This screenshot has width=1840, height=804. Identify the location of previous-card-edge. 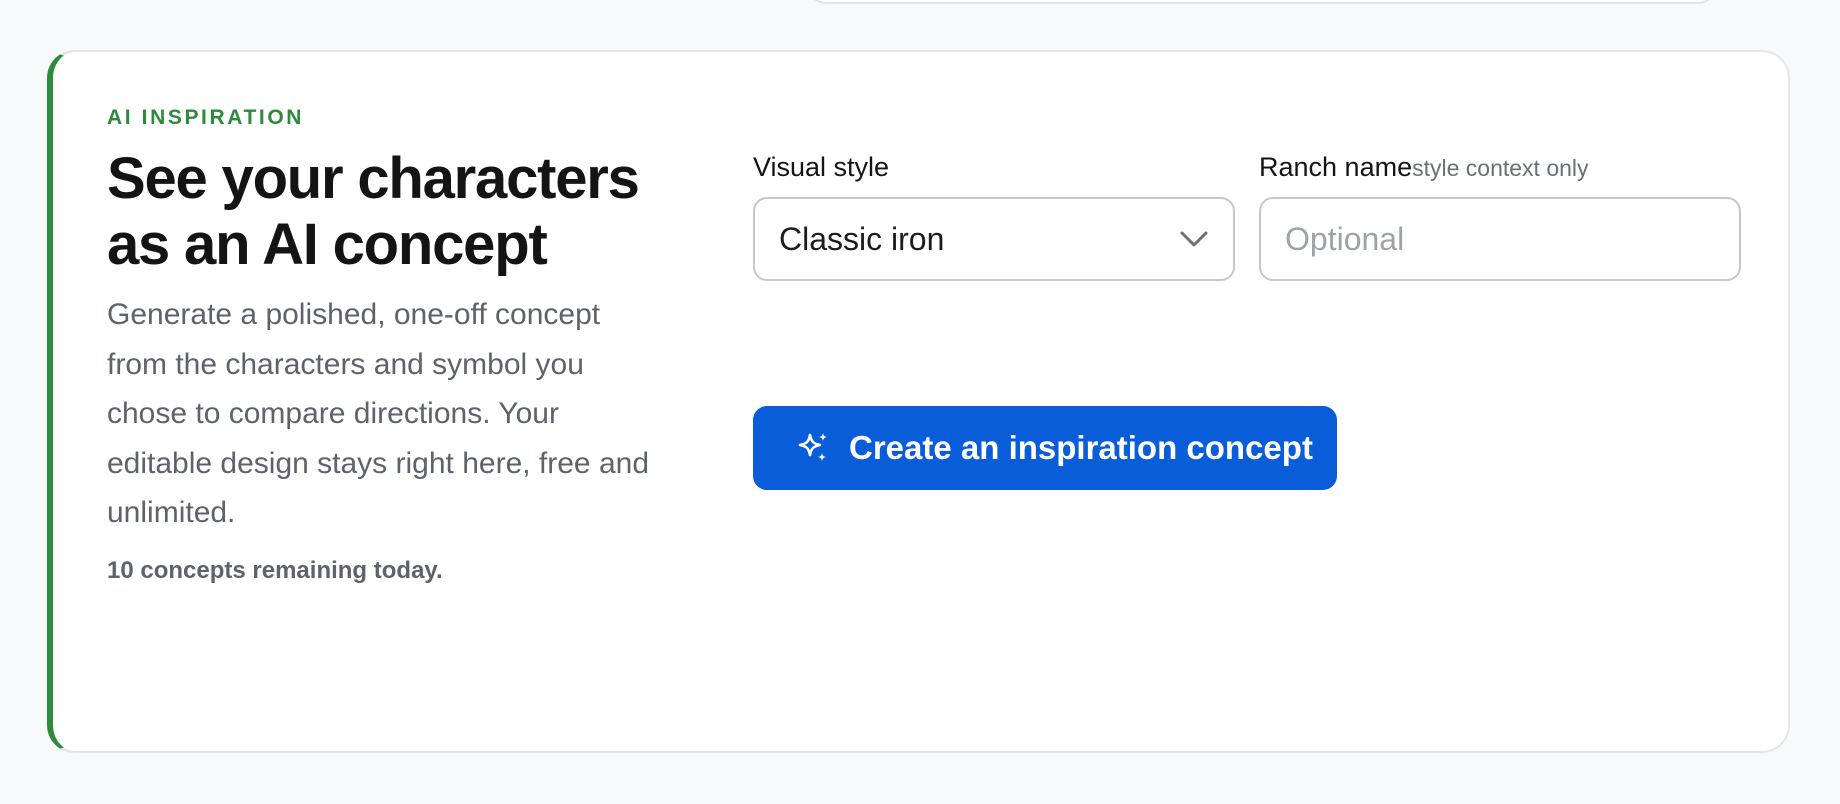
(1262, 2).